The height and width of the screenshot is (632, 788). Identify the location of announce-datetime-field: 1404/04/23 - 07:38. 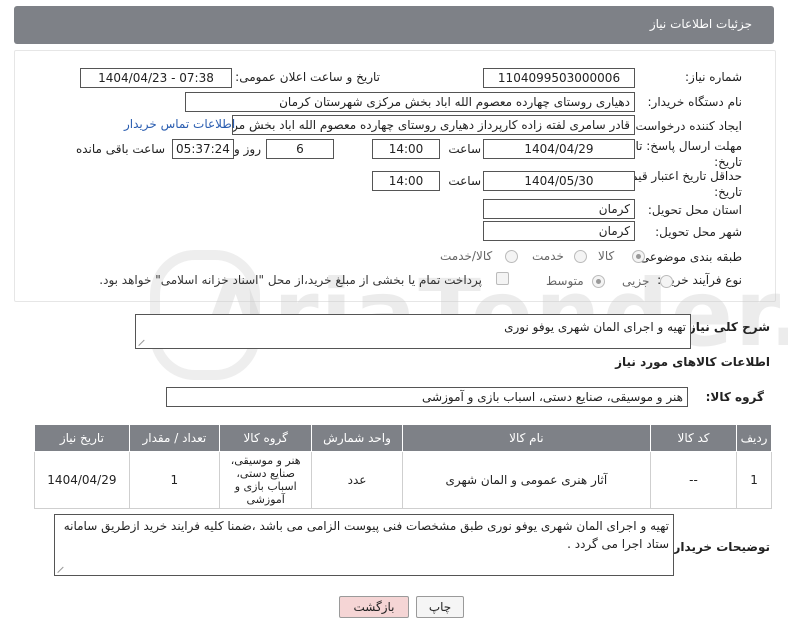
(156, 78).